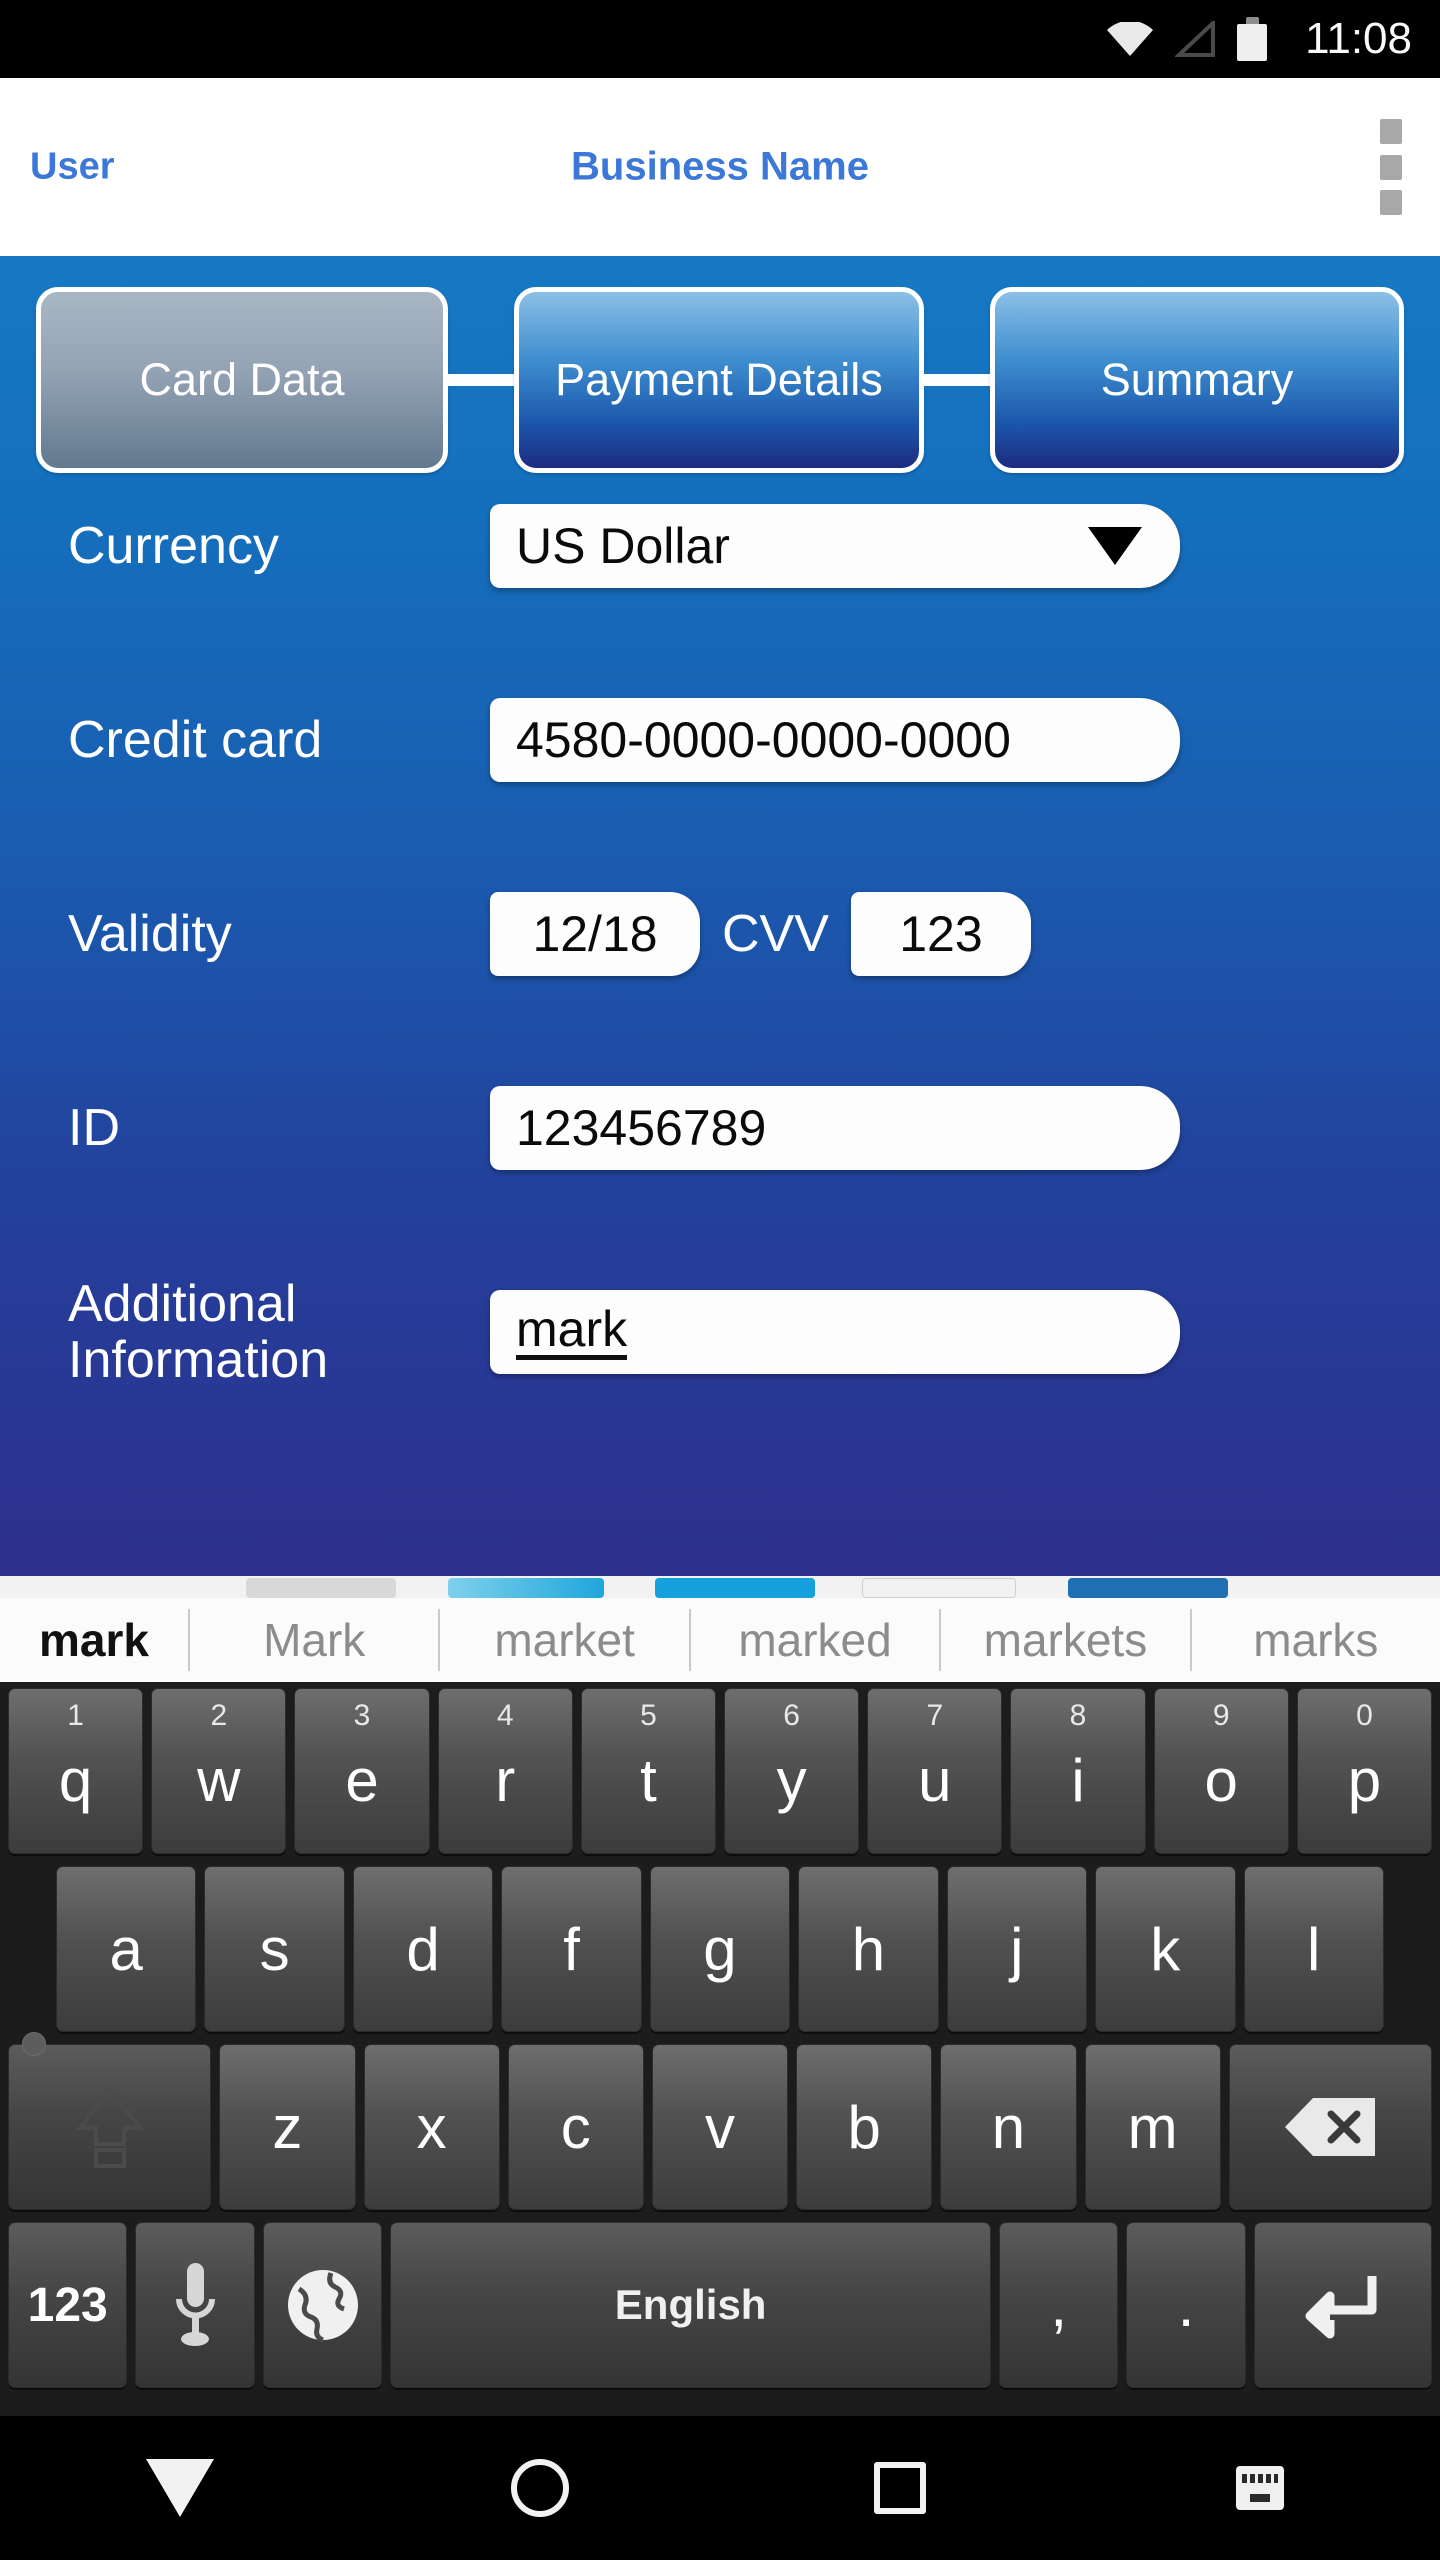  I want to click on keyboard-row-4: 123 English , ., so click(720, 2305).